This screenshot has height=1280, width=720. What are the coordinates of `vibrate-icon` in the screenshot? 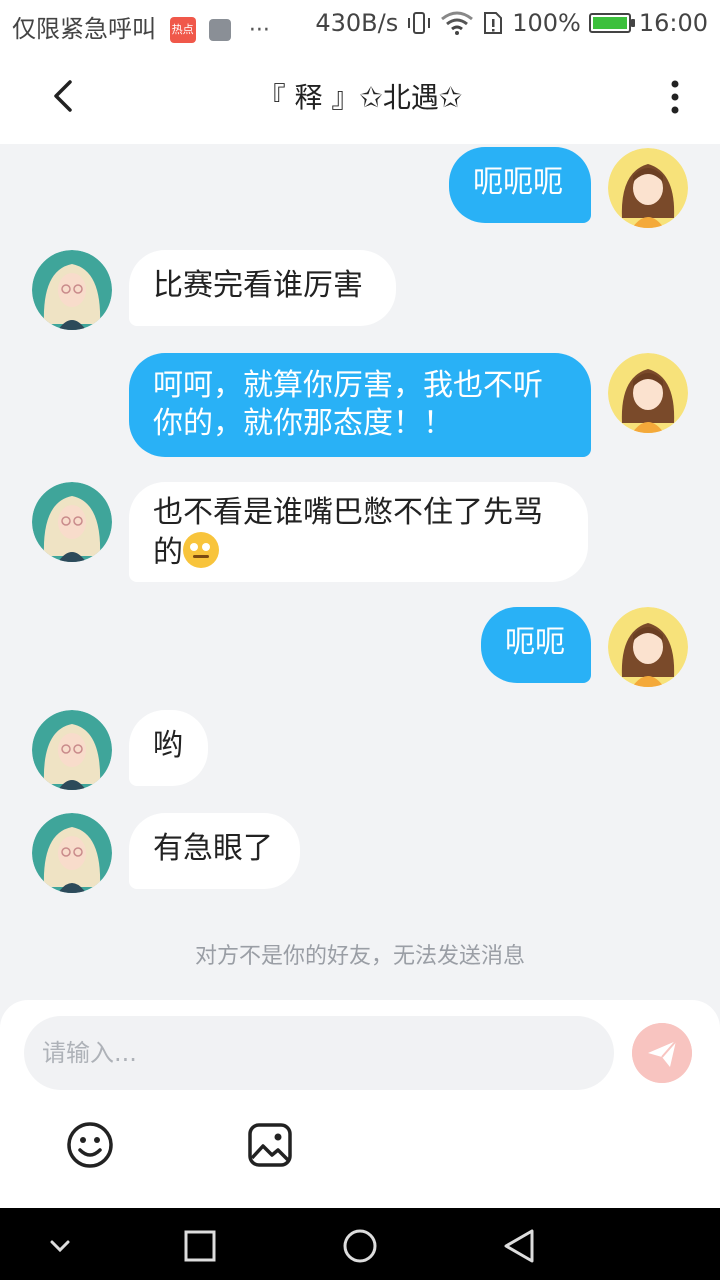 It's located at (419, 23).